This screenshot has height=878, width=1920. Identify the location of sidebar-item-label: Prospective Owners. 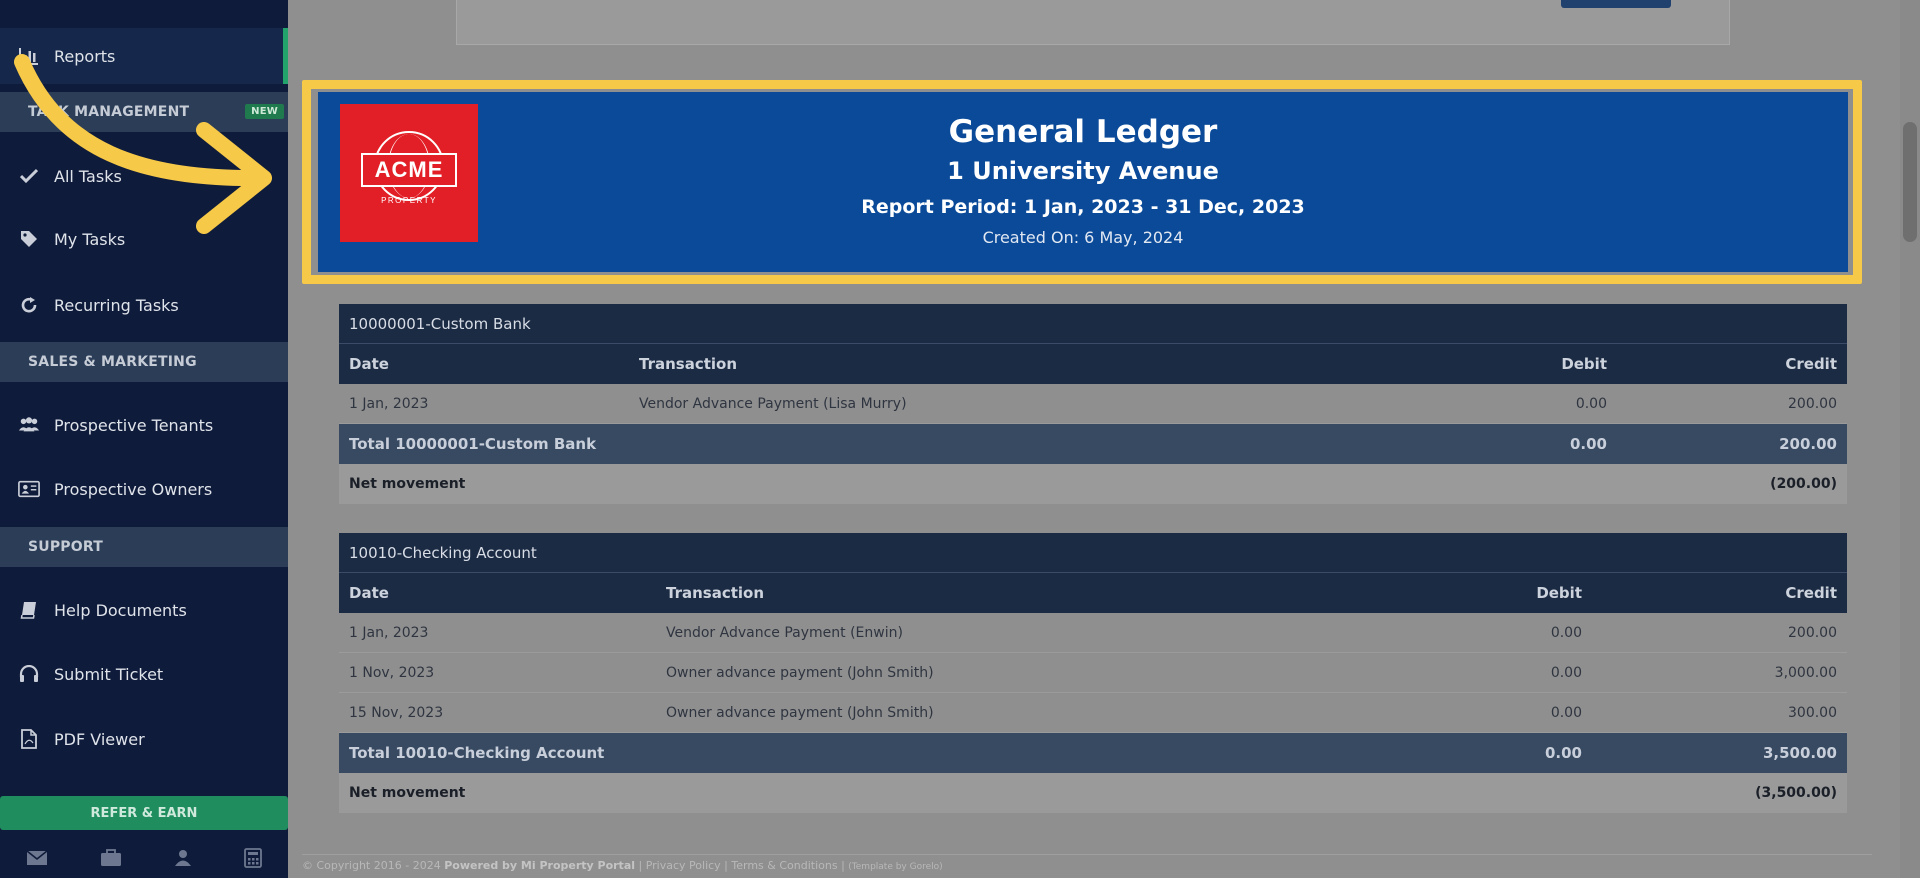
(133, 489).